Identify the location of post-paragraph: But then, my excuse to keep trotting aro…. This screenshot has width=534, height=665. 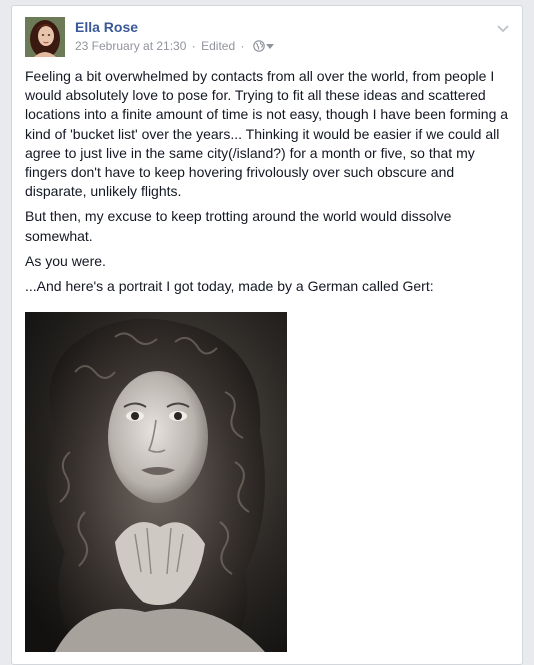
(238, 226).